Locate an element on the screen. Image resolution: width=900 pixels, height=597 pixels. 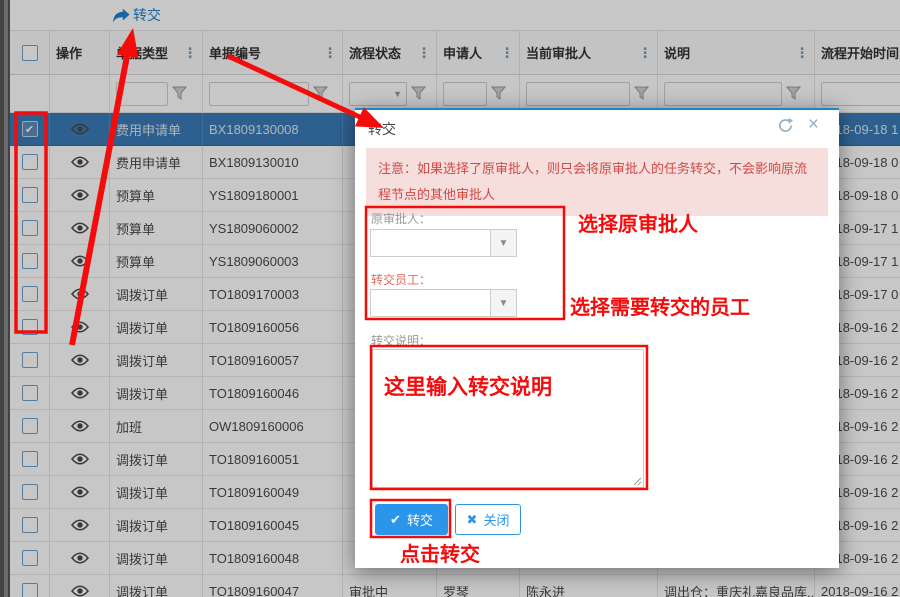
original-approver-select: ▼ is located at coordinates (443, 243).